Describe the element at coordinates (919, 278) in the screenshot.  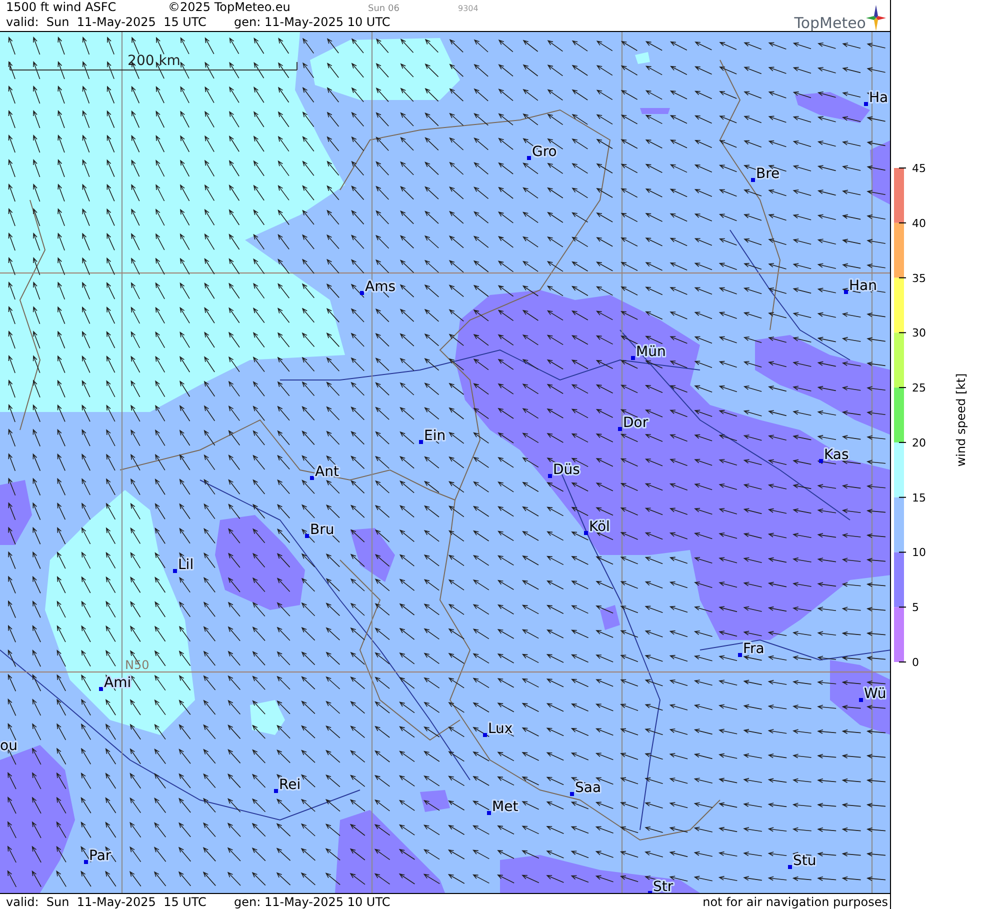
I see `legend-tick-label: 35` at that location.